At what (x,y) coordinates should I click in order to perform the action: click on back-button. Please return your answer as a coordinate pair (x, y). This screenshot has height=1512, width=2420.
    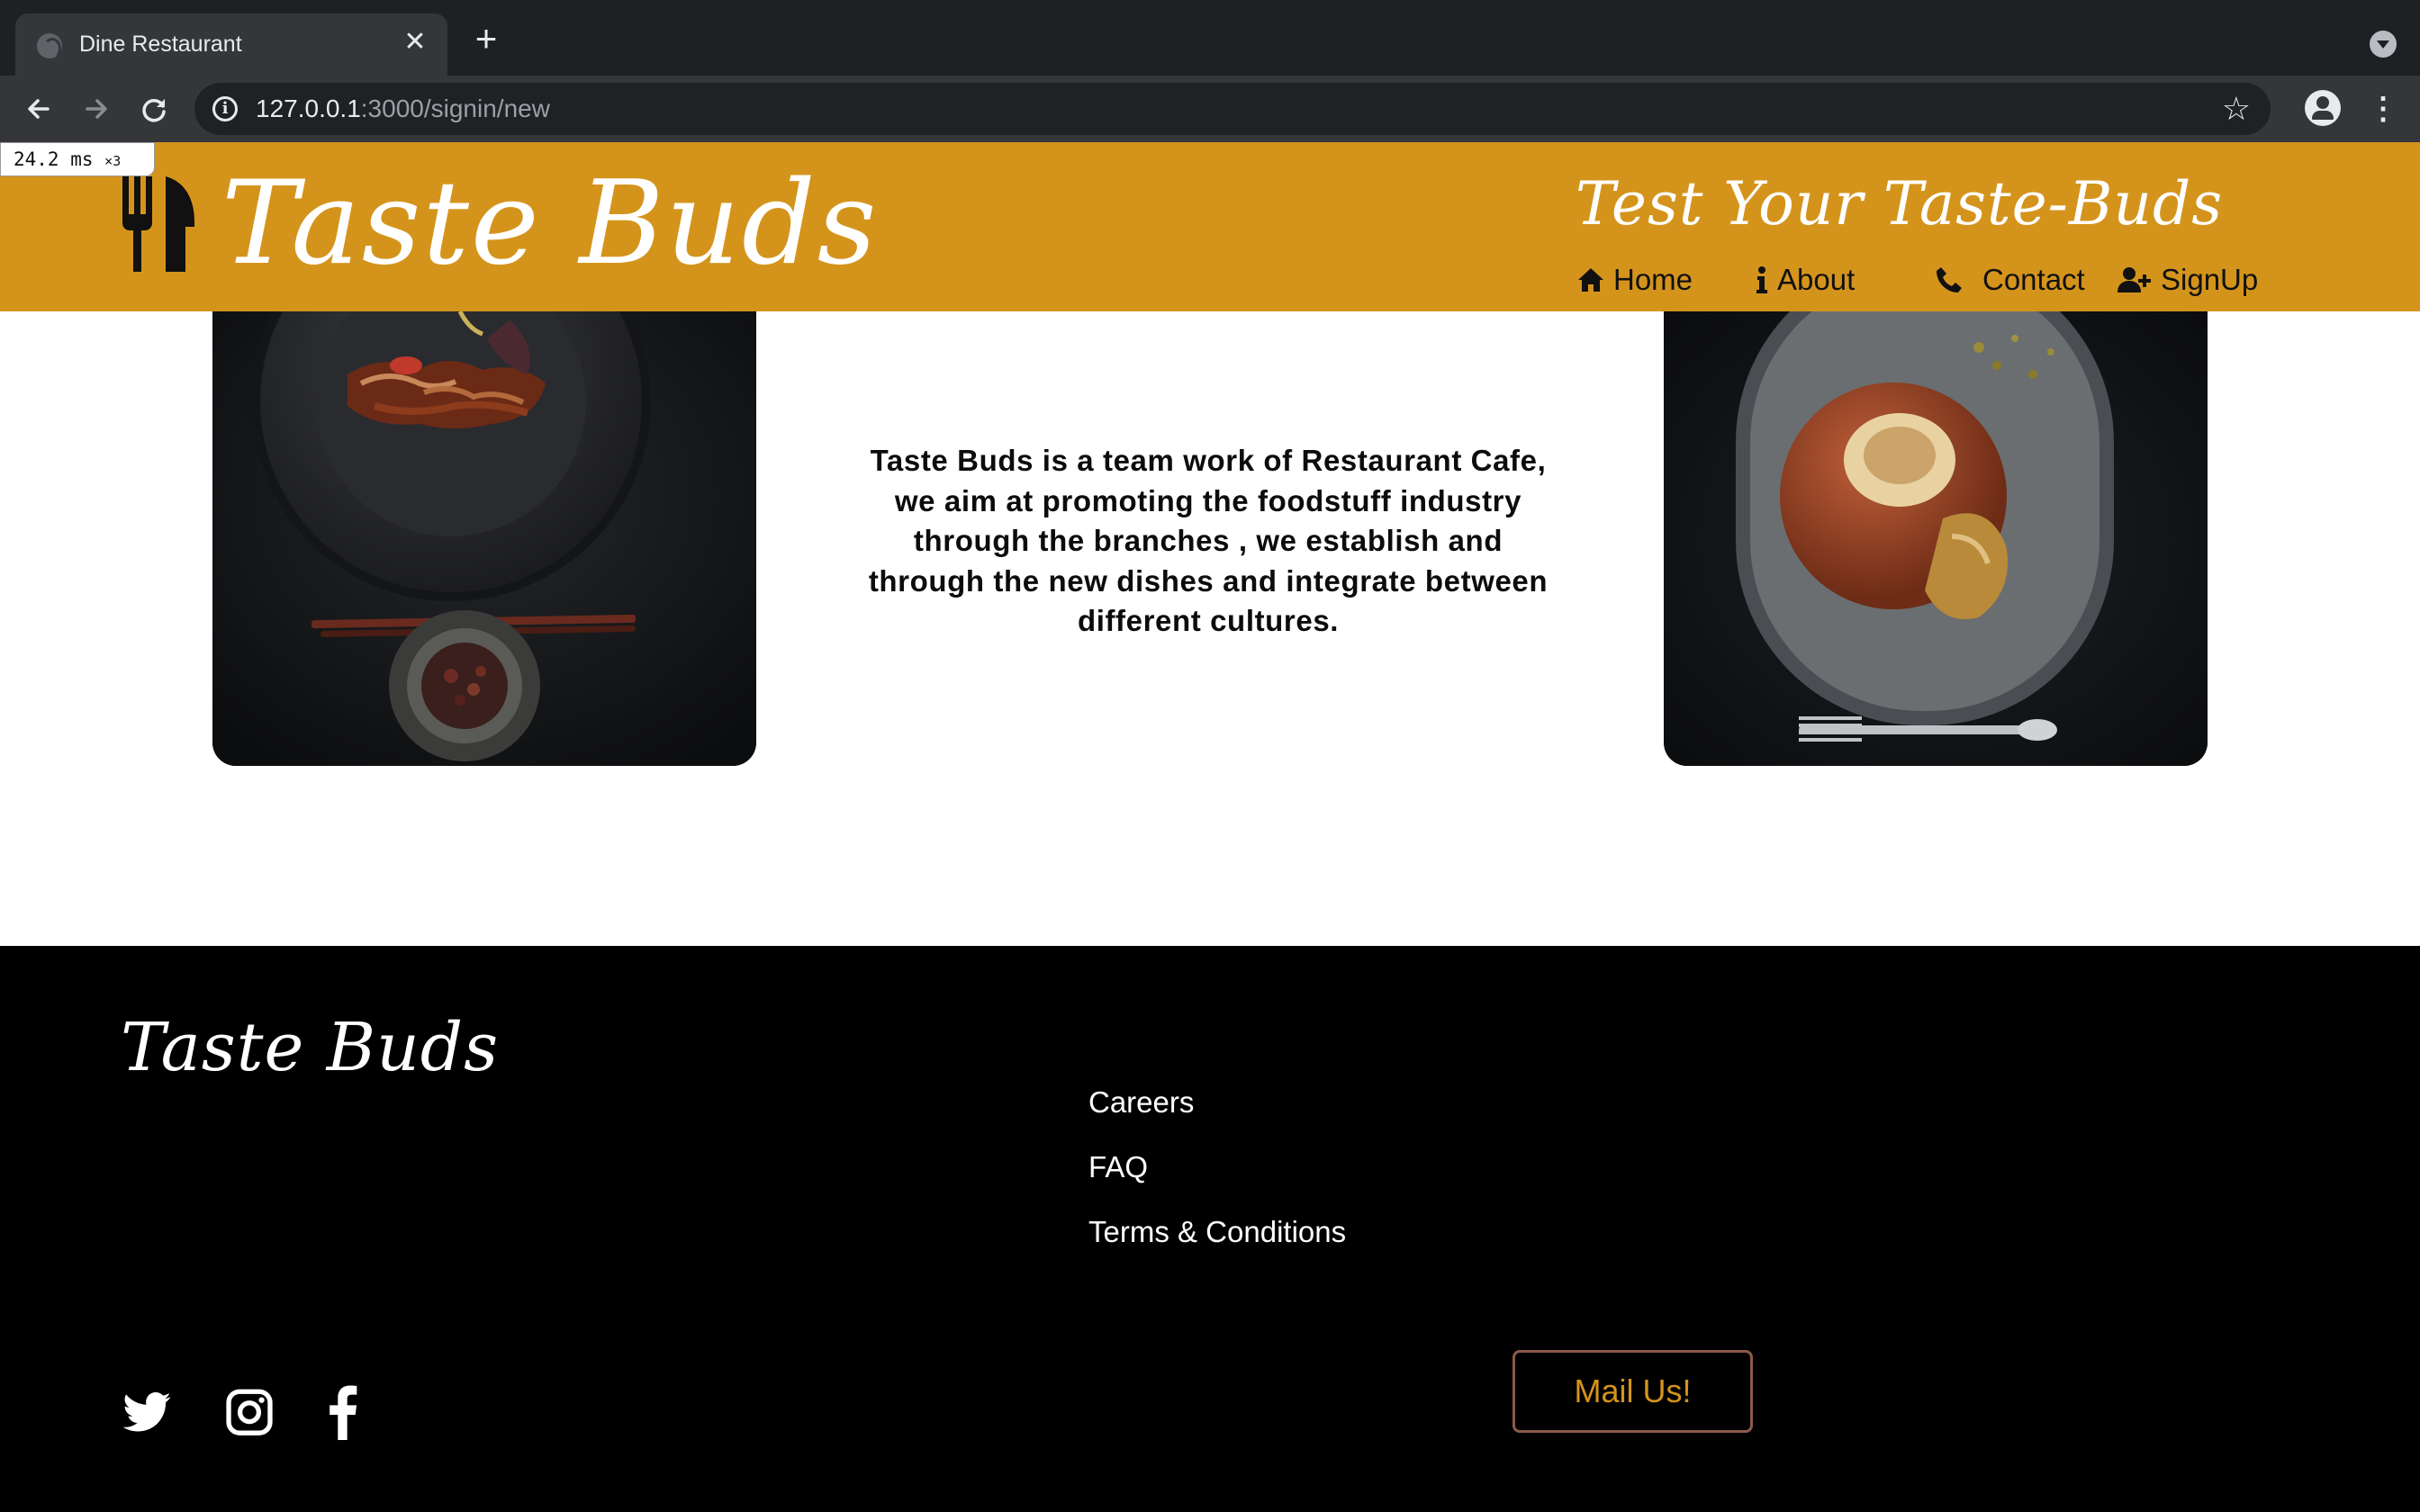
    Looking at the image, I should click on (38, 109).